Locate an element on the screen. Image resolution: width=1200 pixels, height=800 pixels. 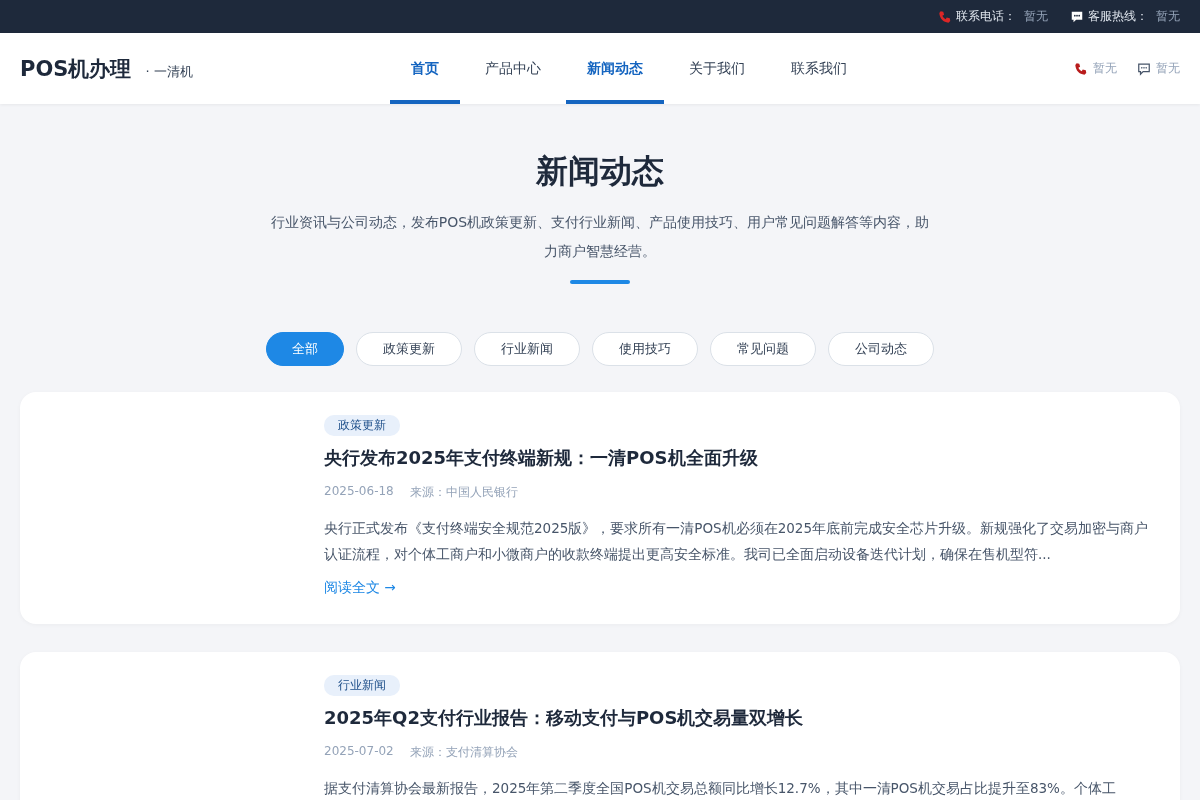
page-subtitle: 行业资讯与公司动态，发布POS机政策更新、支付行业新闻、产品使用技巧、用户常见问题解答等内容，助力商户智慧经营。 is located at coordinates (600, 237).